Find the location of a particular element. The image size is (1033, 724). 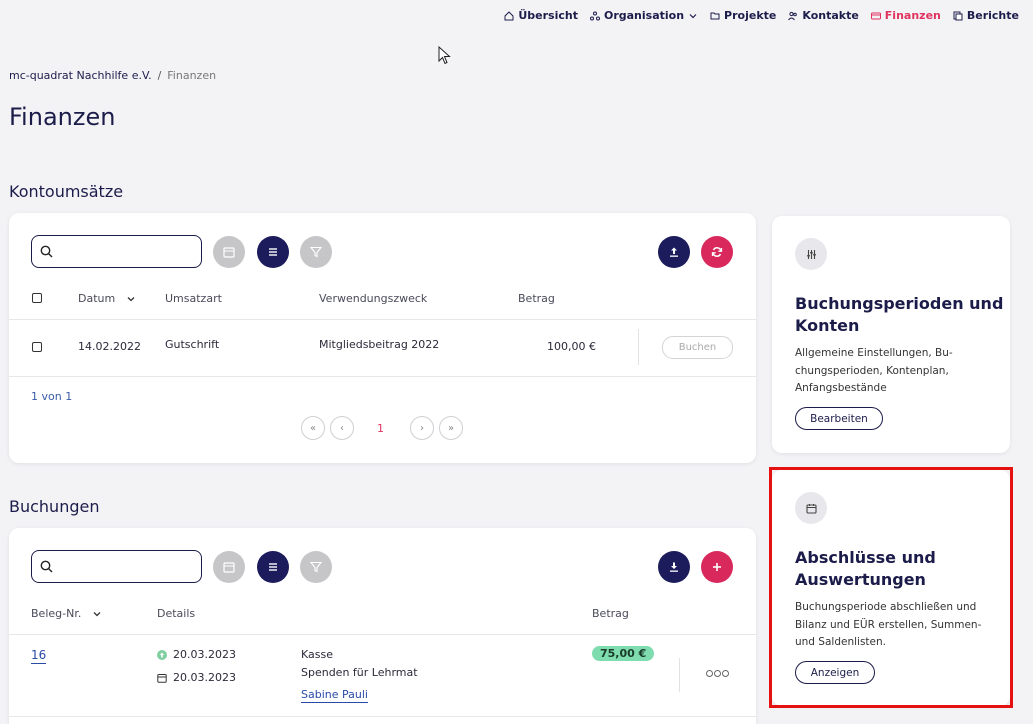

column-header-verwendungszweck: Verwendungszweck is located at coordinates (373, 298).